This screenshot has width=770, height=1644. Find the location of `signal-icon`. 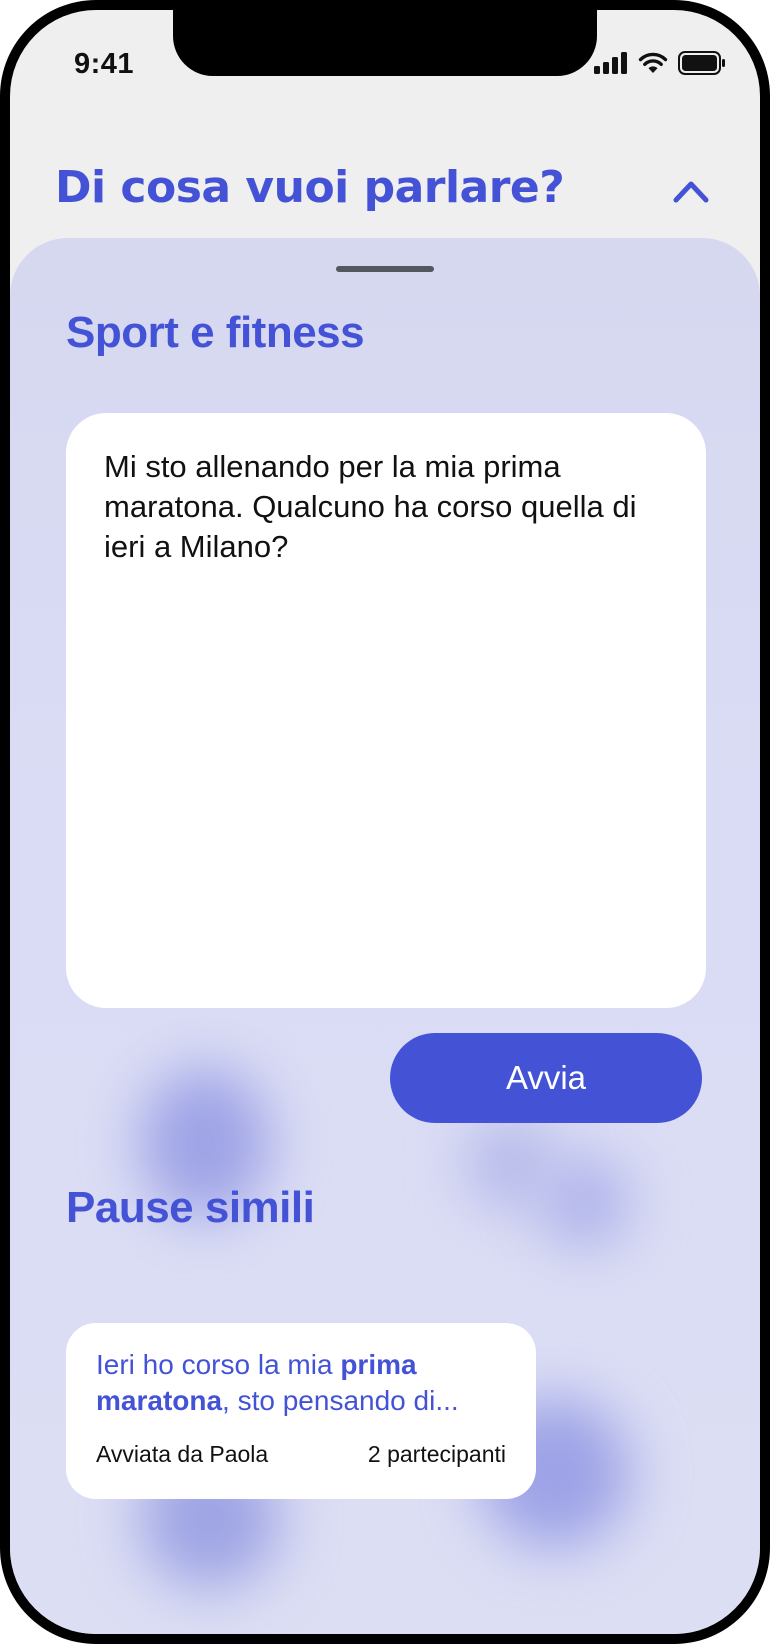

signal-icon is located at coordinates (610, 63).